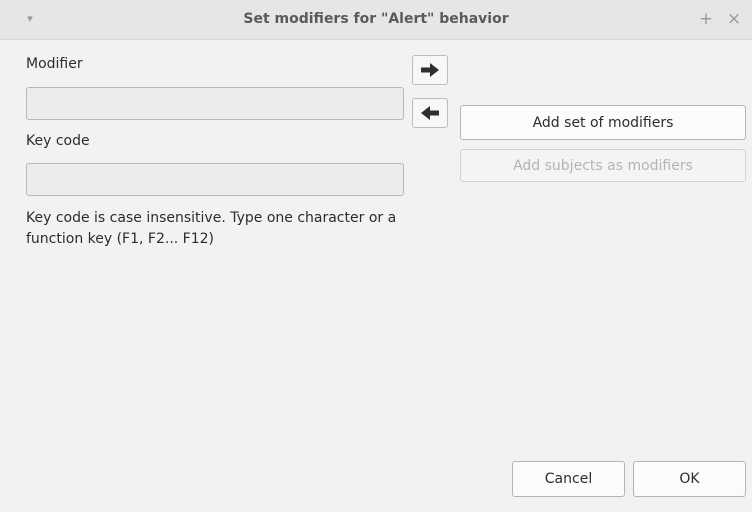 The width and height of the screenshot is (752, 512). Describe the element at coordinates (603, 165) in the screenshot. I see `add-subjects-as-modifiers-button: Add subjects as modifiers` at that location.